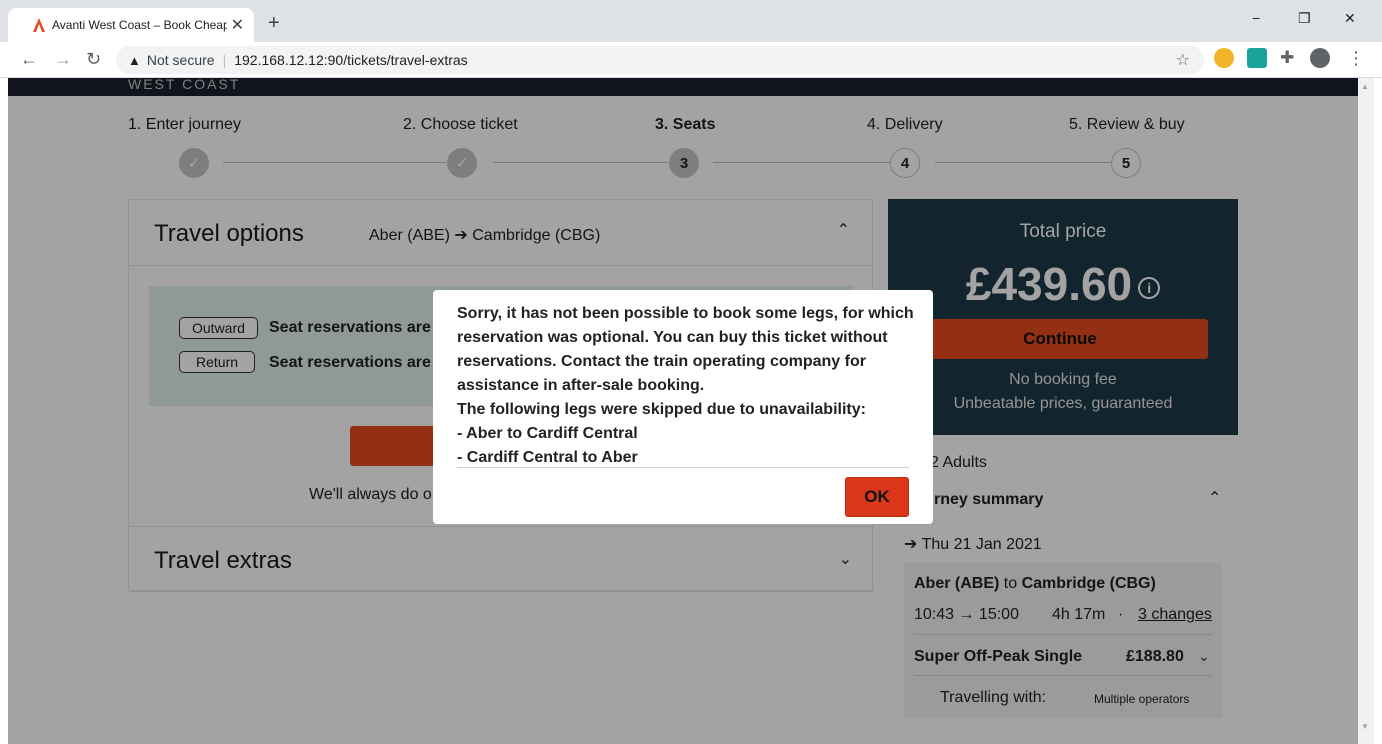  I want to click on forward-arrow-icon: →, so click(63, 59).